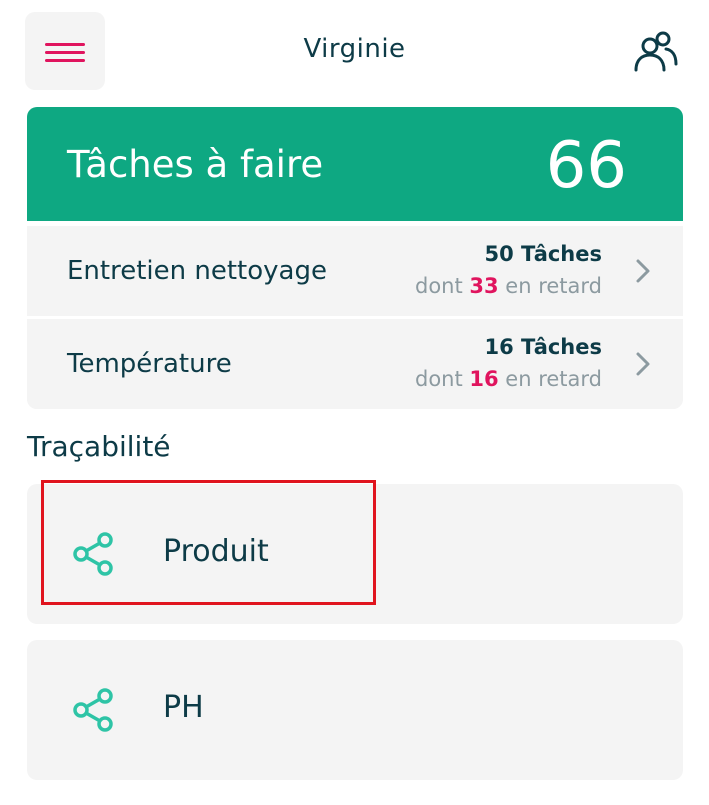 This screenshot has width=709, height=805. I want to click on task-count: 16 Tâches, so click(544, 347).